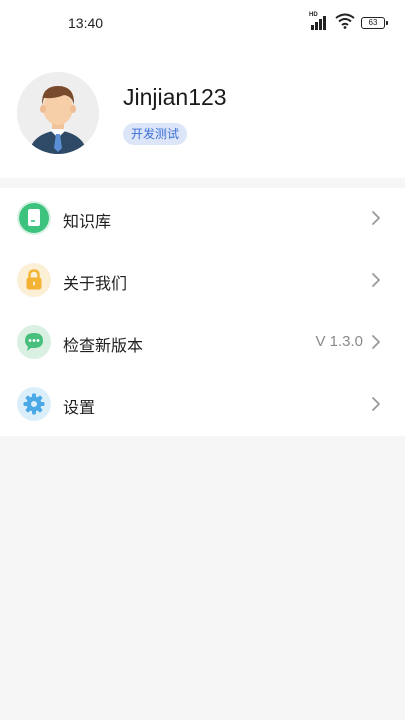 Image resolution: width=405 pixels, height=720 pixels. I want to click on menu-item-knowledge-base: 知识库, so click(202, 219).